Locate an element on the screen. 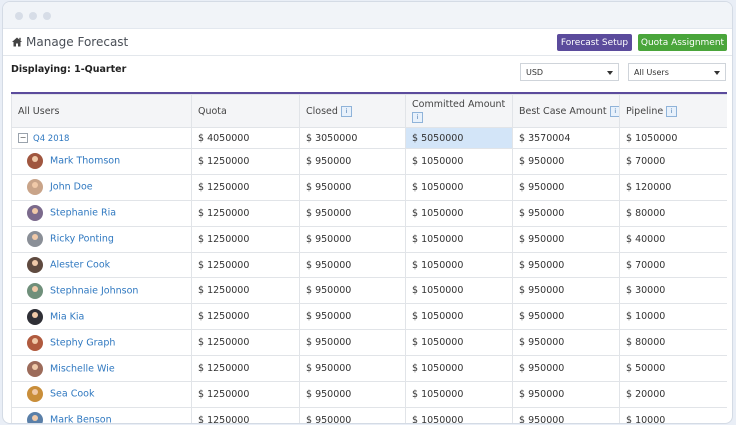  user-name-link: Stephy Graph is located at coordinates (82, 342).